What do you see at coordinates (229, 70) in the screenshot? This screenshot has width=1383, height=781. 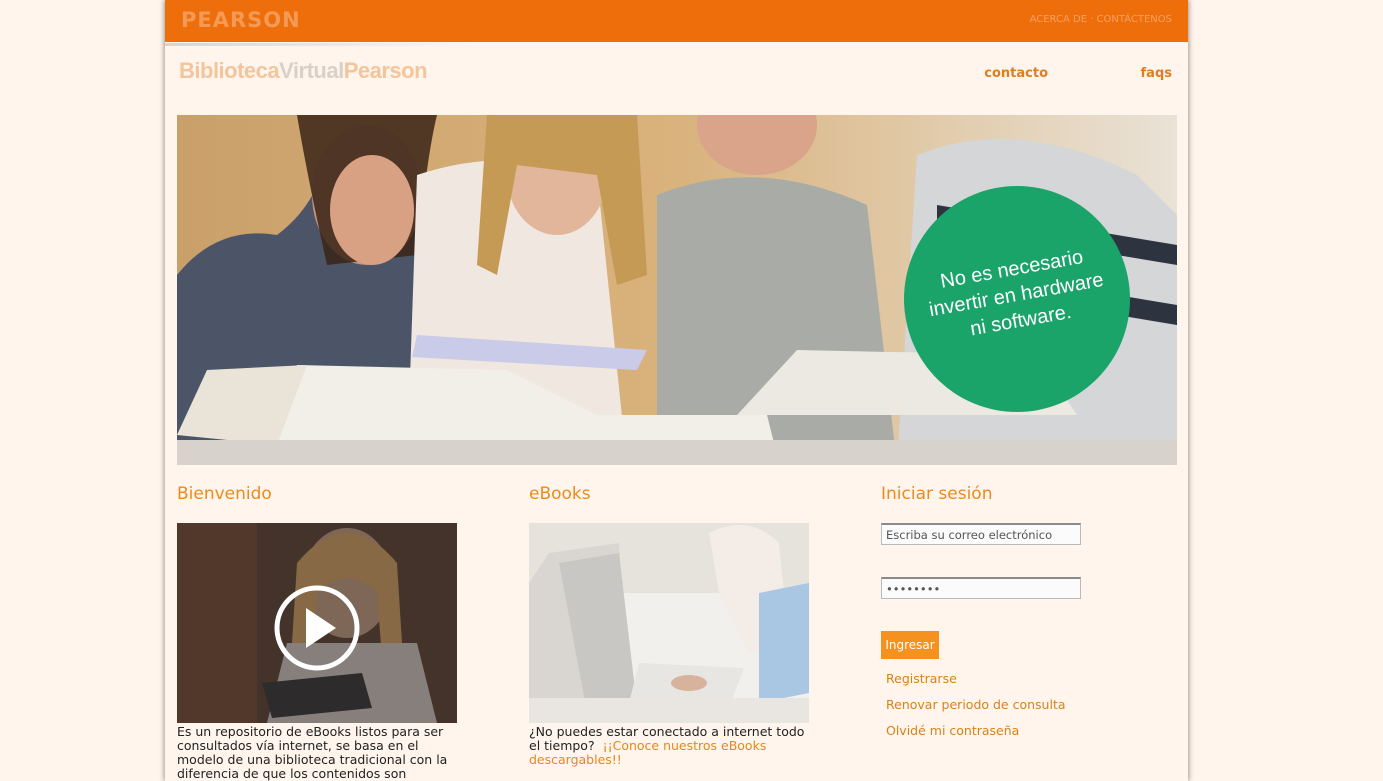 I see `logo-part-1: Biblioteca` at bounding box center [229, 70].